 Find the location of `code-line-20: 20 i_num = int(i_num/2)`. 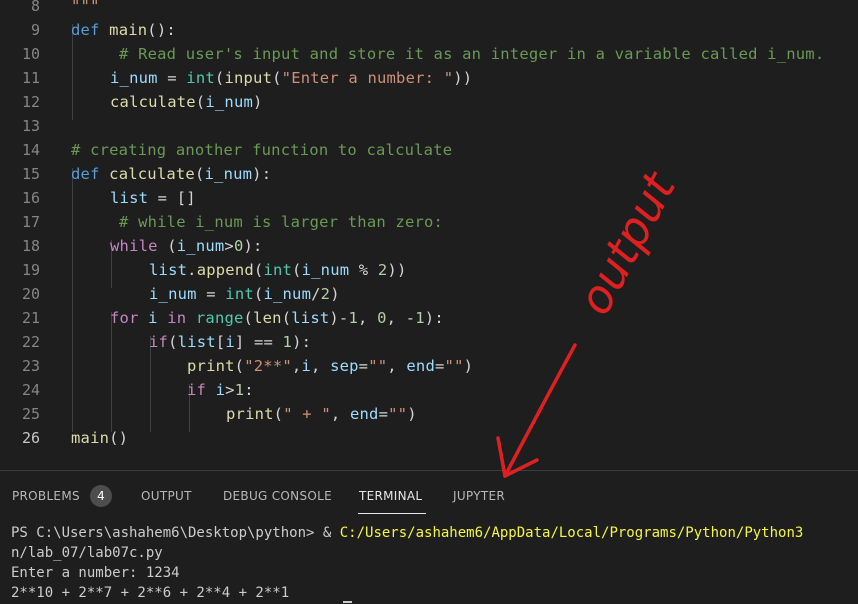

code-line-20: 20 i_num = int(i_num/2) is located at coordinates (429, 294).